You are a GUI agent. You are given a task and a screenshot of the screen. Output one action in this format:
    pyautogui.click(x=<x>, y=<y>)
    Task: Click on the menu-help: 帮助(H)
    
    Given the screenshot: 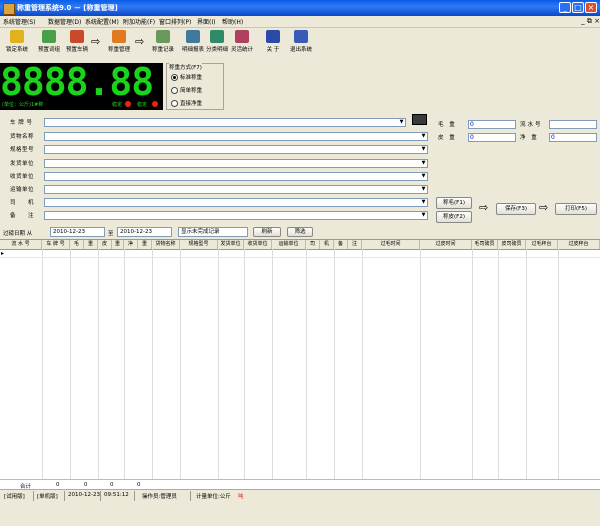 What is the action you would take?
    pyautogui.click(x=232, y=21)
    